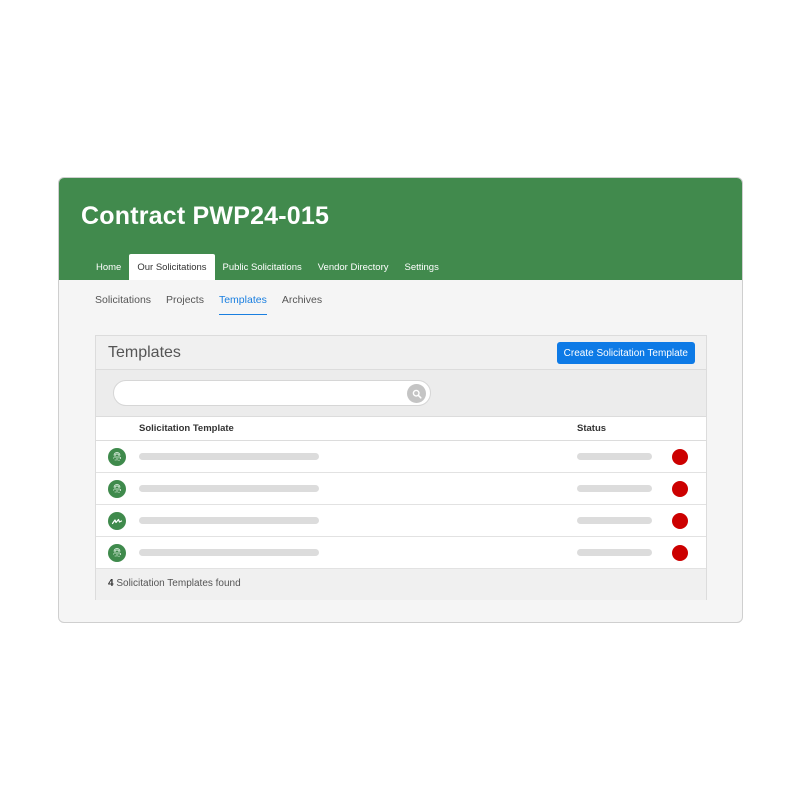  Describe the element at coordinates (172, 267) in the screenshot. I see `topnav-our-solicitations: Our Solicitations` at that location.